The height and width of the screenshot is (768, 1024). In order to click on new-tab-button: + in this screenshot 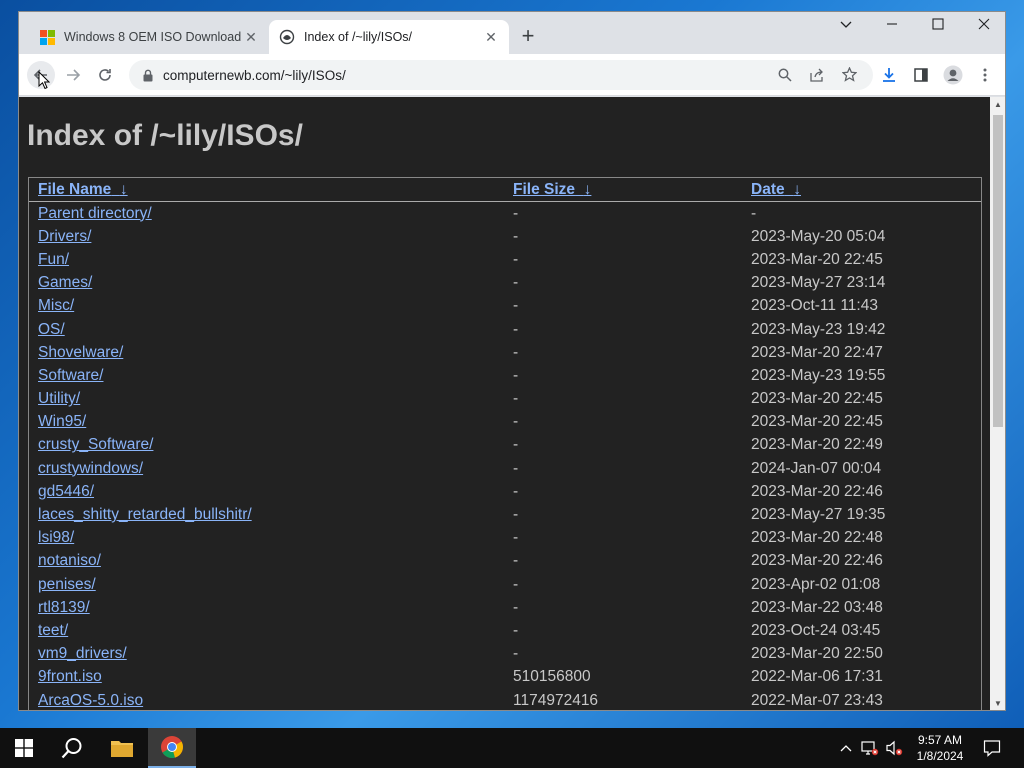, I will do `click(528, 37)`.